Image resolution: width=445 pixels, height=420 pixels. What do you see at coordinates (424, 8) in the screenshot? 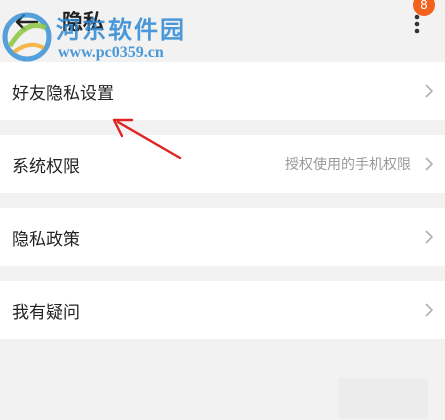
I see `notification-badge: 8` at bounding box center [424, 8].